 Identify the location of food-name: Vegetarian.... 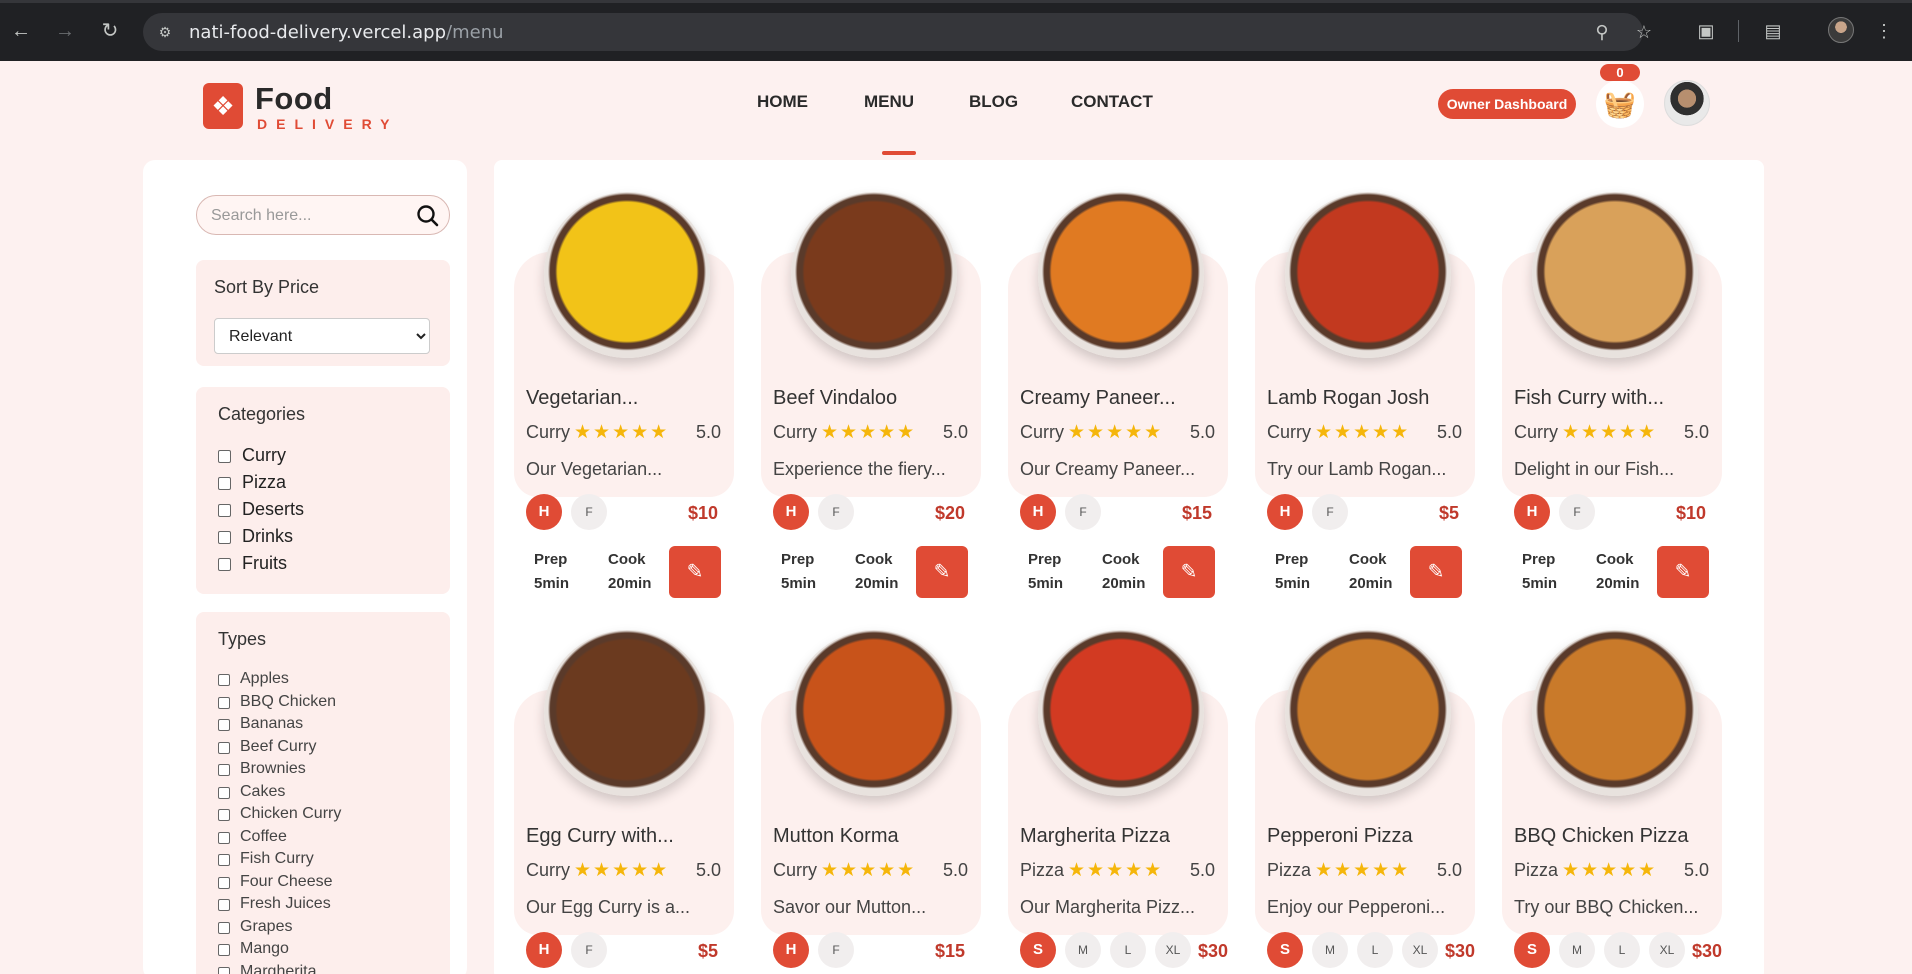
(582, 398).